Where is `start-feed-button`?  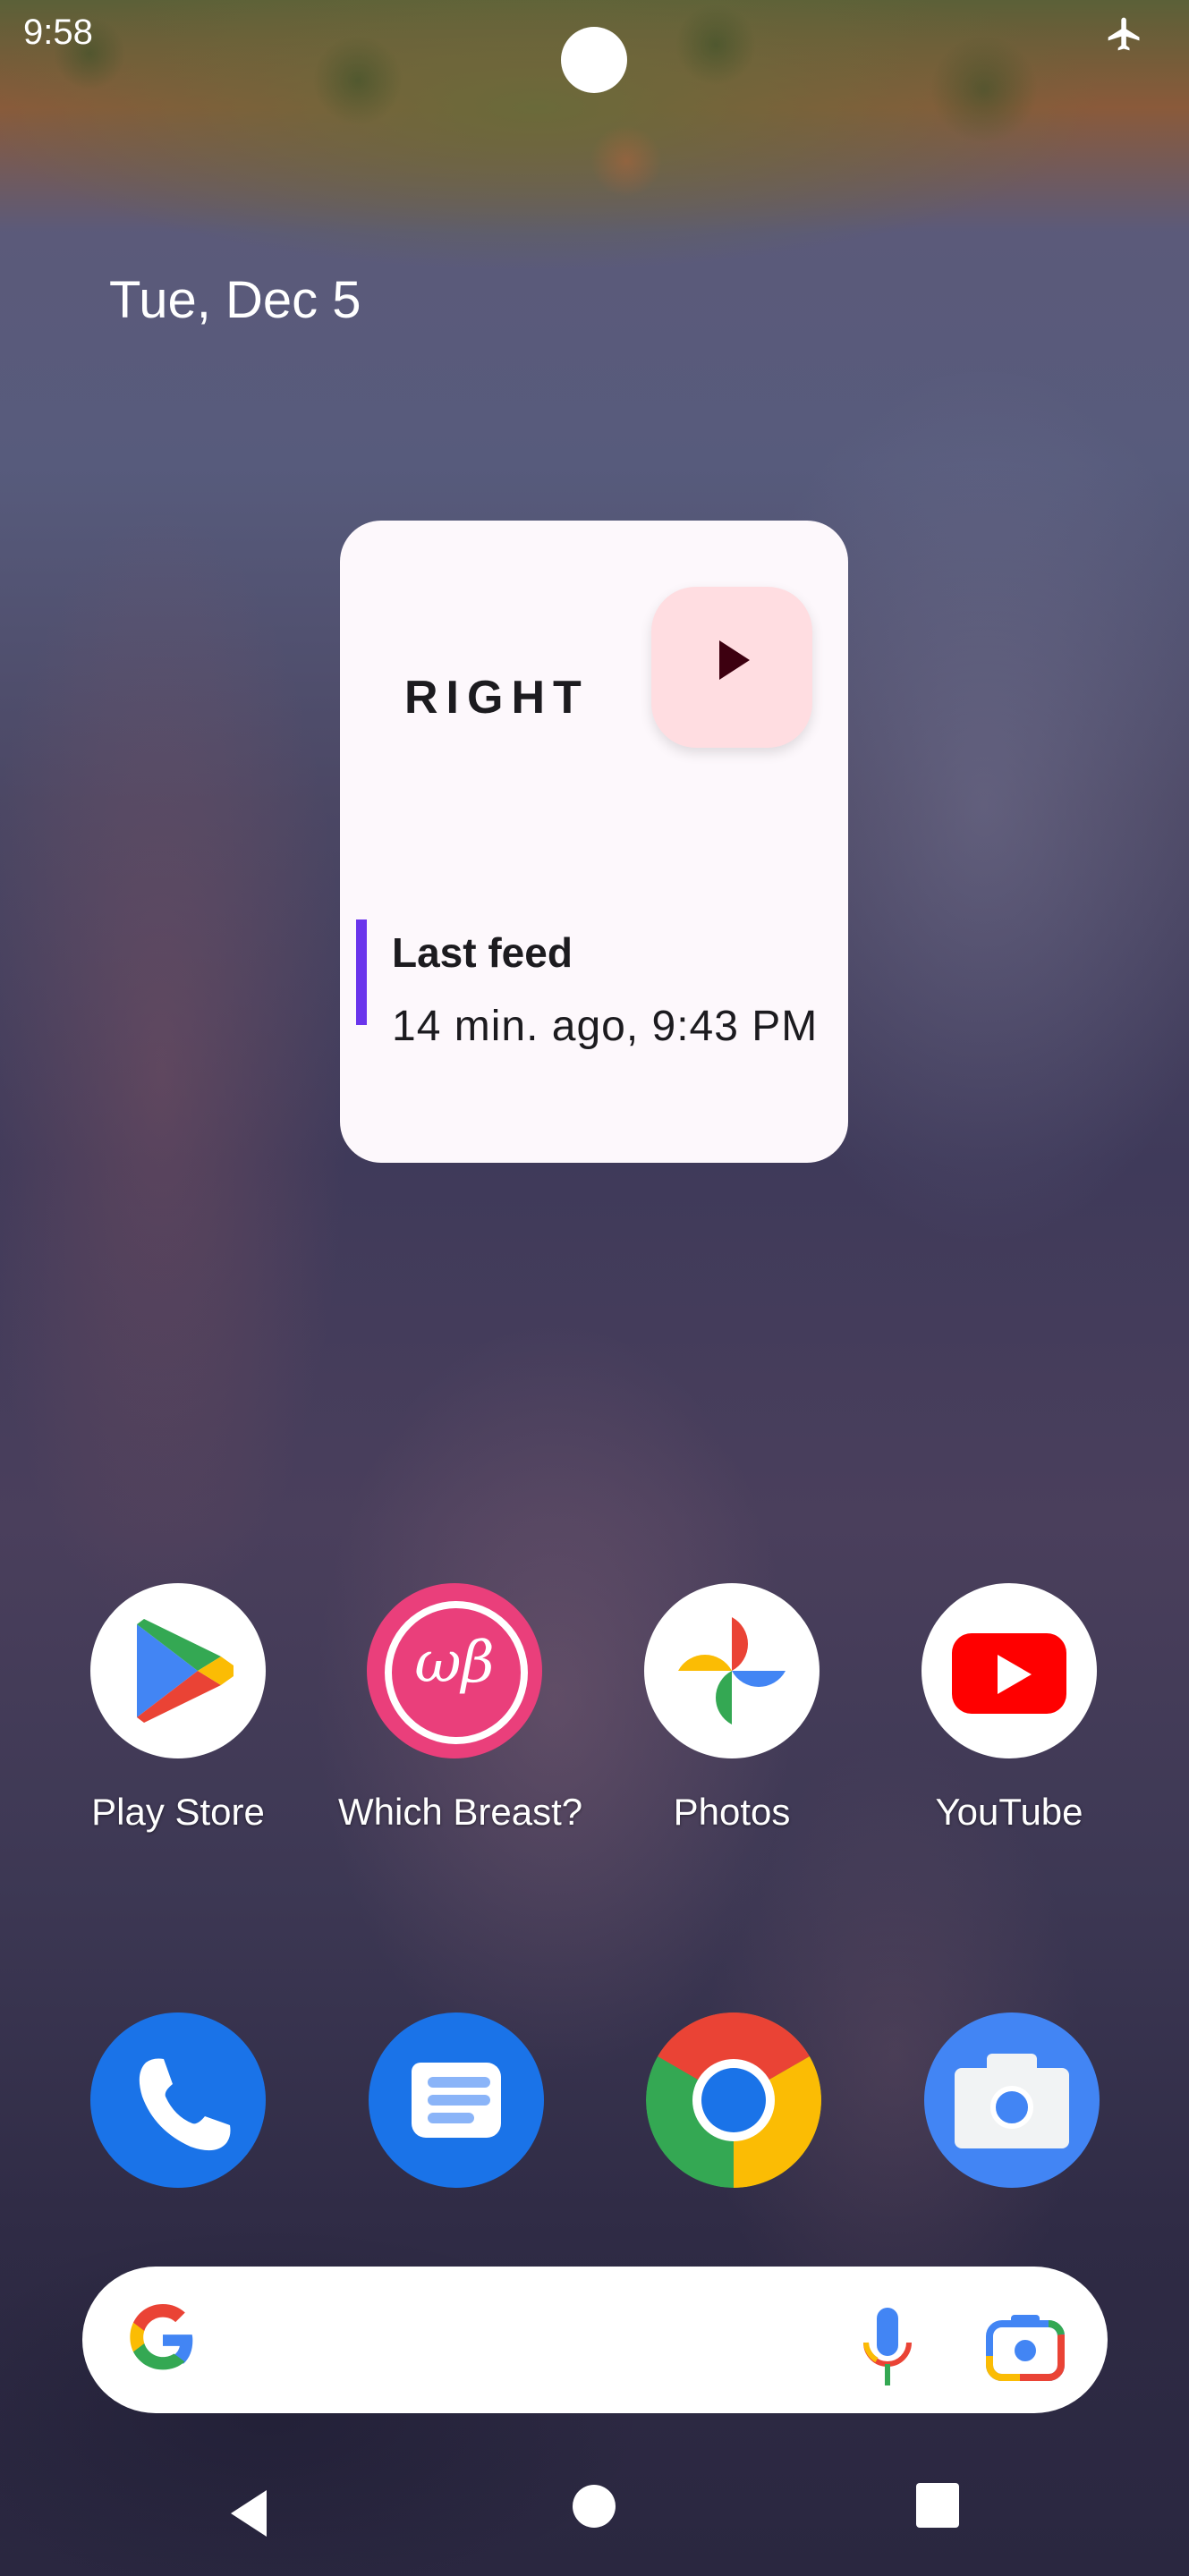
start-feed-button is located at coordinates (731, 667).